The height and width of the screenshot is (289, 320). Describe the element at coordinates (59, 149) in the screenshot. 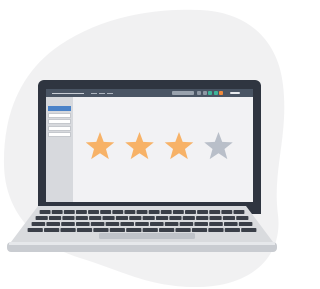

I see `sidebar` at that location.